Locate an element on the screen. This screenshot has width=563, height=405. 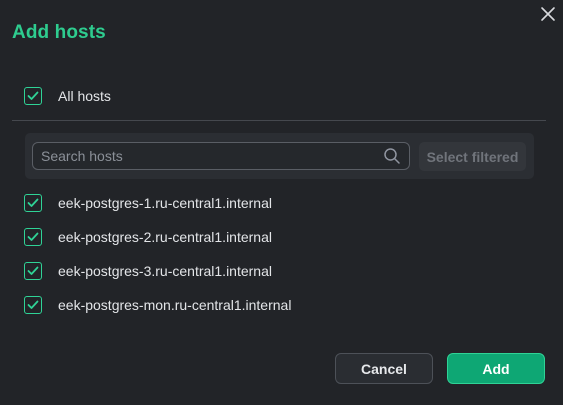
add-button: Add is located at coordinates (496, 368).